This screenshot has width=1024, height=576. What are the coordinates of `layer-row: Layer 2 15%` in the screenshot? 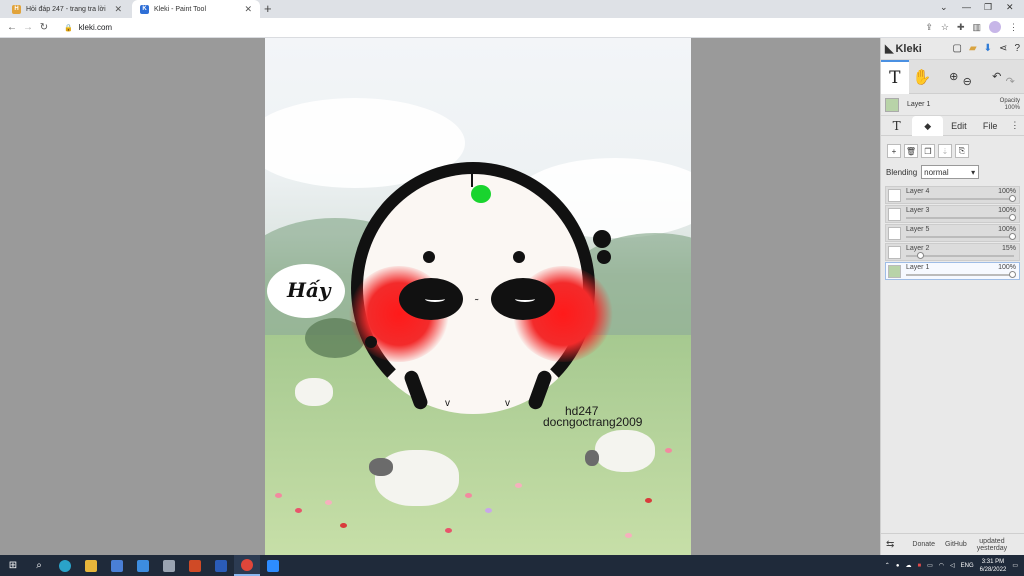 It's located at (952, 252).